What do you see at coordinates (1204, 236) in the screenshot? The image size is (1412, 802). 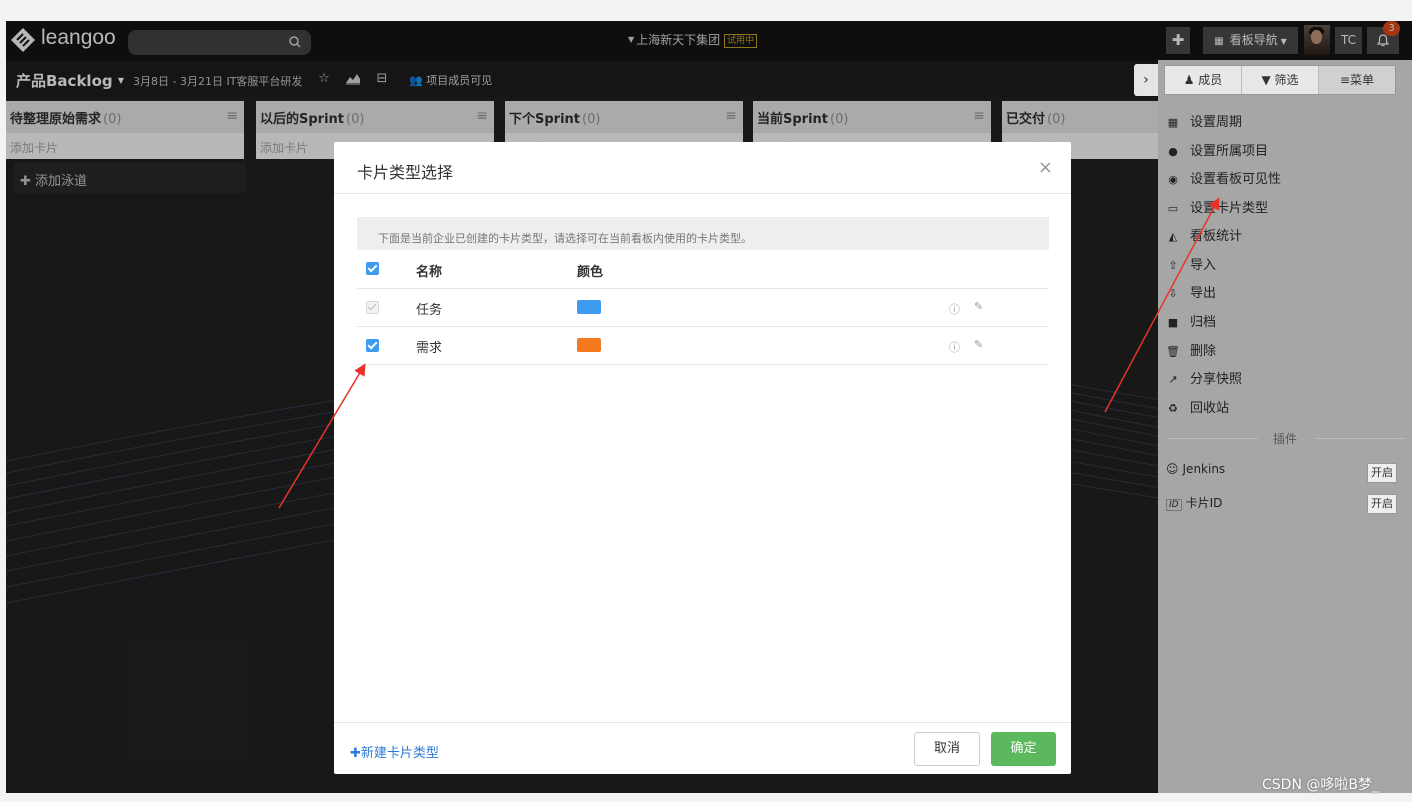 I see `menu-item-statistics: ◭ 看板统计` at bounding box center [1204, 236].